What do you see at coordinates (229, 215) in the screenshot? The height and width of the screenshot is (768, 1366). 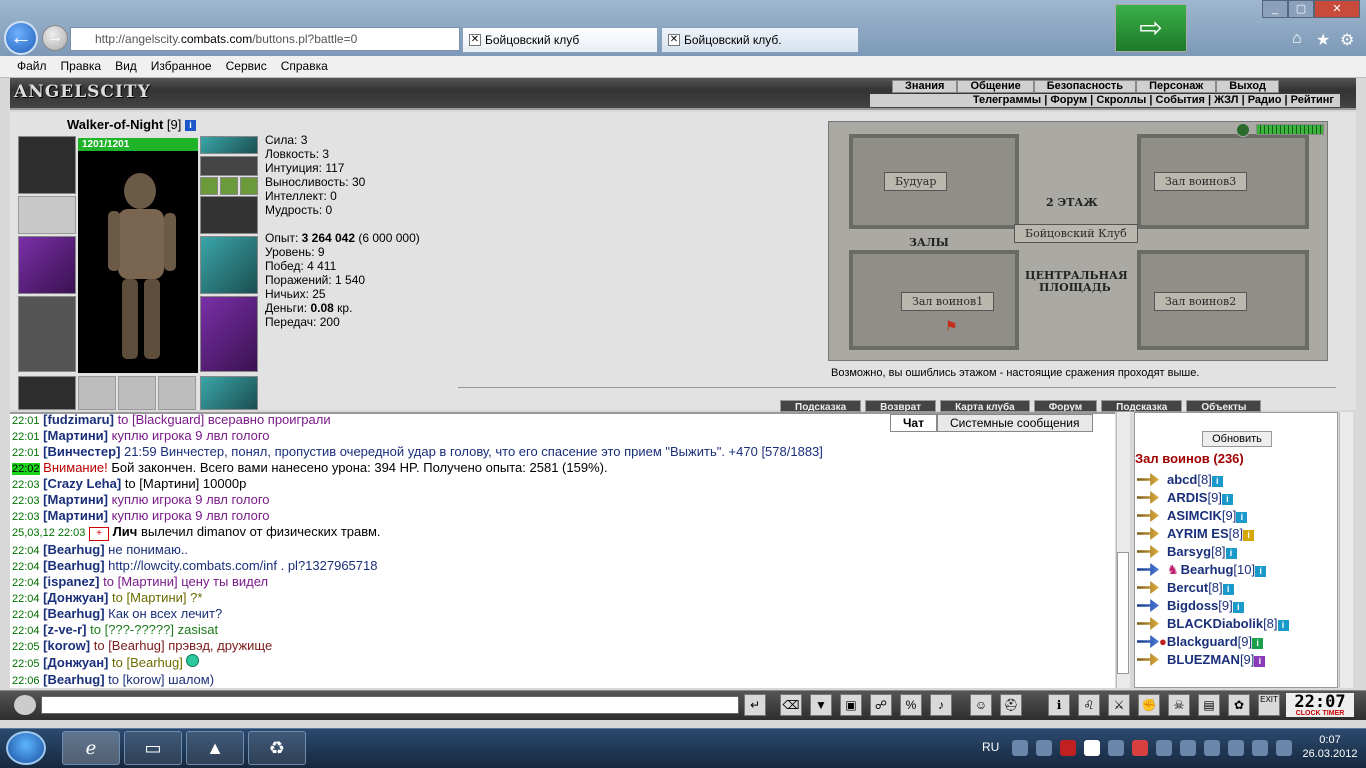 I see `gloves-slot` at bounding box center [229, 215].